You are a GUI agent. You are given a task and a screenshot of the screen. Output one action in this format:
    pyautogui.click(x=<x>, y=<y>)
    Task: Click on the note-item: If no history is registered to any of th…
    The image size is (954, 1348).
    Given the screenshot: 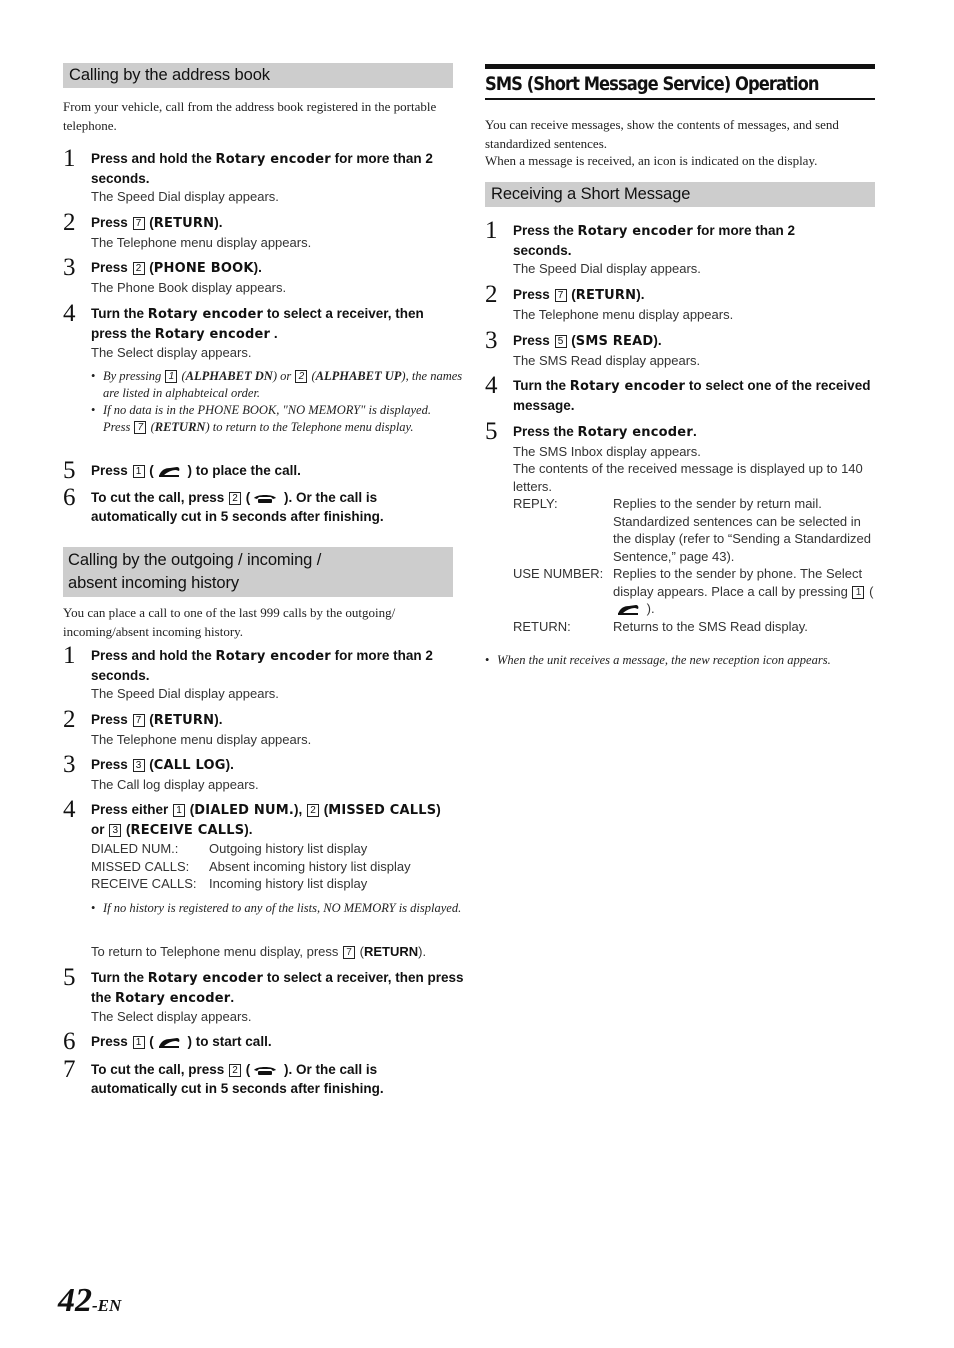 What is the action you would take?
    pyautogui.click(x=281, y=908)
    